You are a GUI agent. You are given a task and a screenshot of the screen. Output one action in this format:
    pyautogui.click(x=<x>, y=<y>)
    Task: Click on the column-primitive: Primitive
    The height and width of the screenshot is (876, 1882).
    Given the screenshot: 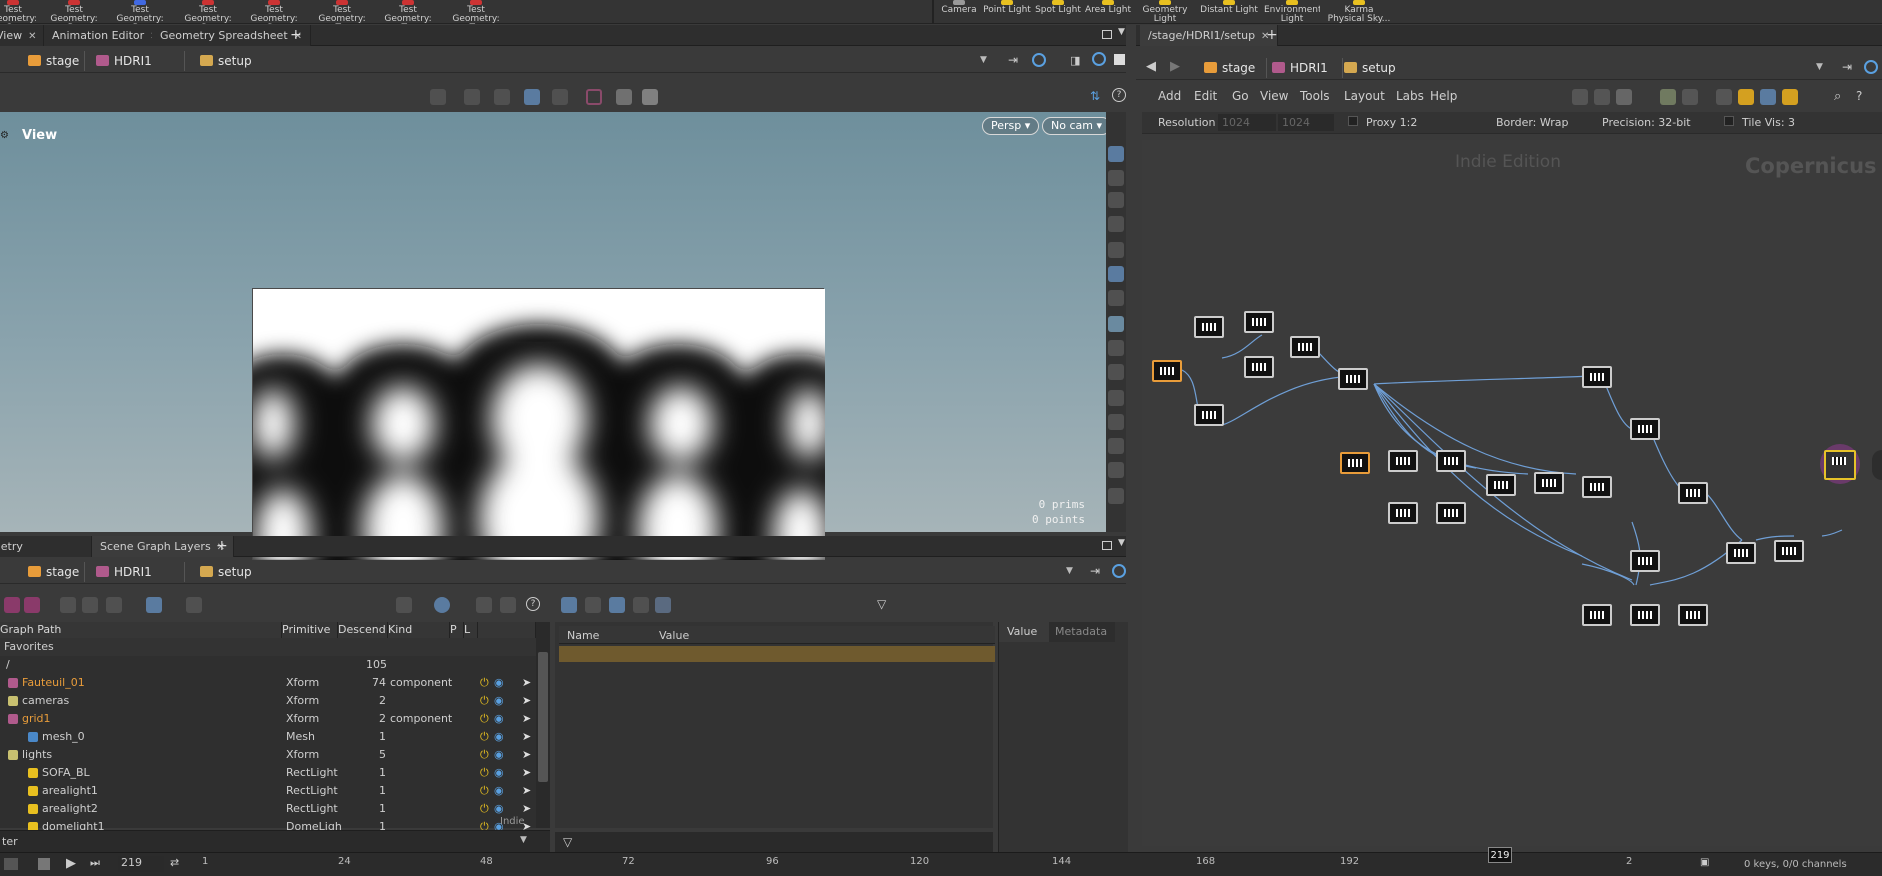 What is the action you would take?
    pyautogui.click(x=310, y=630)
    